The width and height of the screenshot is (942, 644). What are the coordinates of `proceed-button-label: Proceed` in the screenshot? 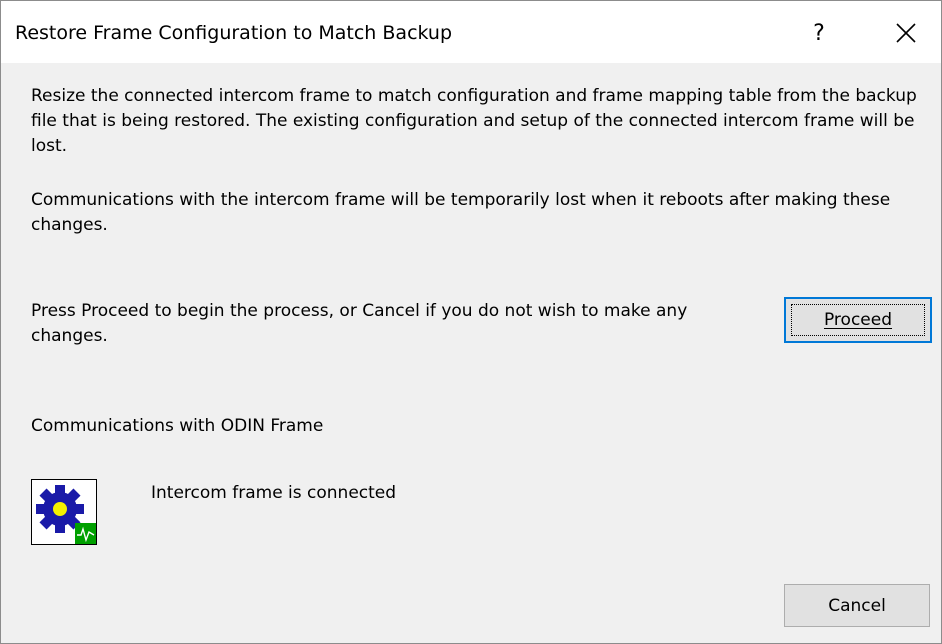 It's located at (858, 320).